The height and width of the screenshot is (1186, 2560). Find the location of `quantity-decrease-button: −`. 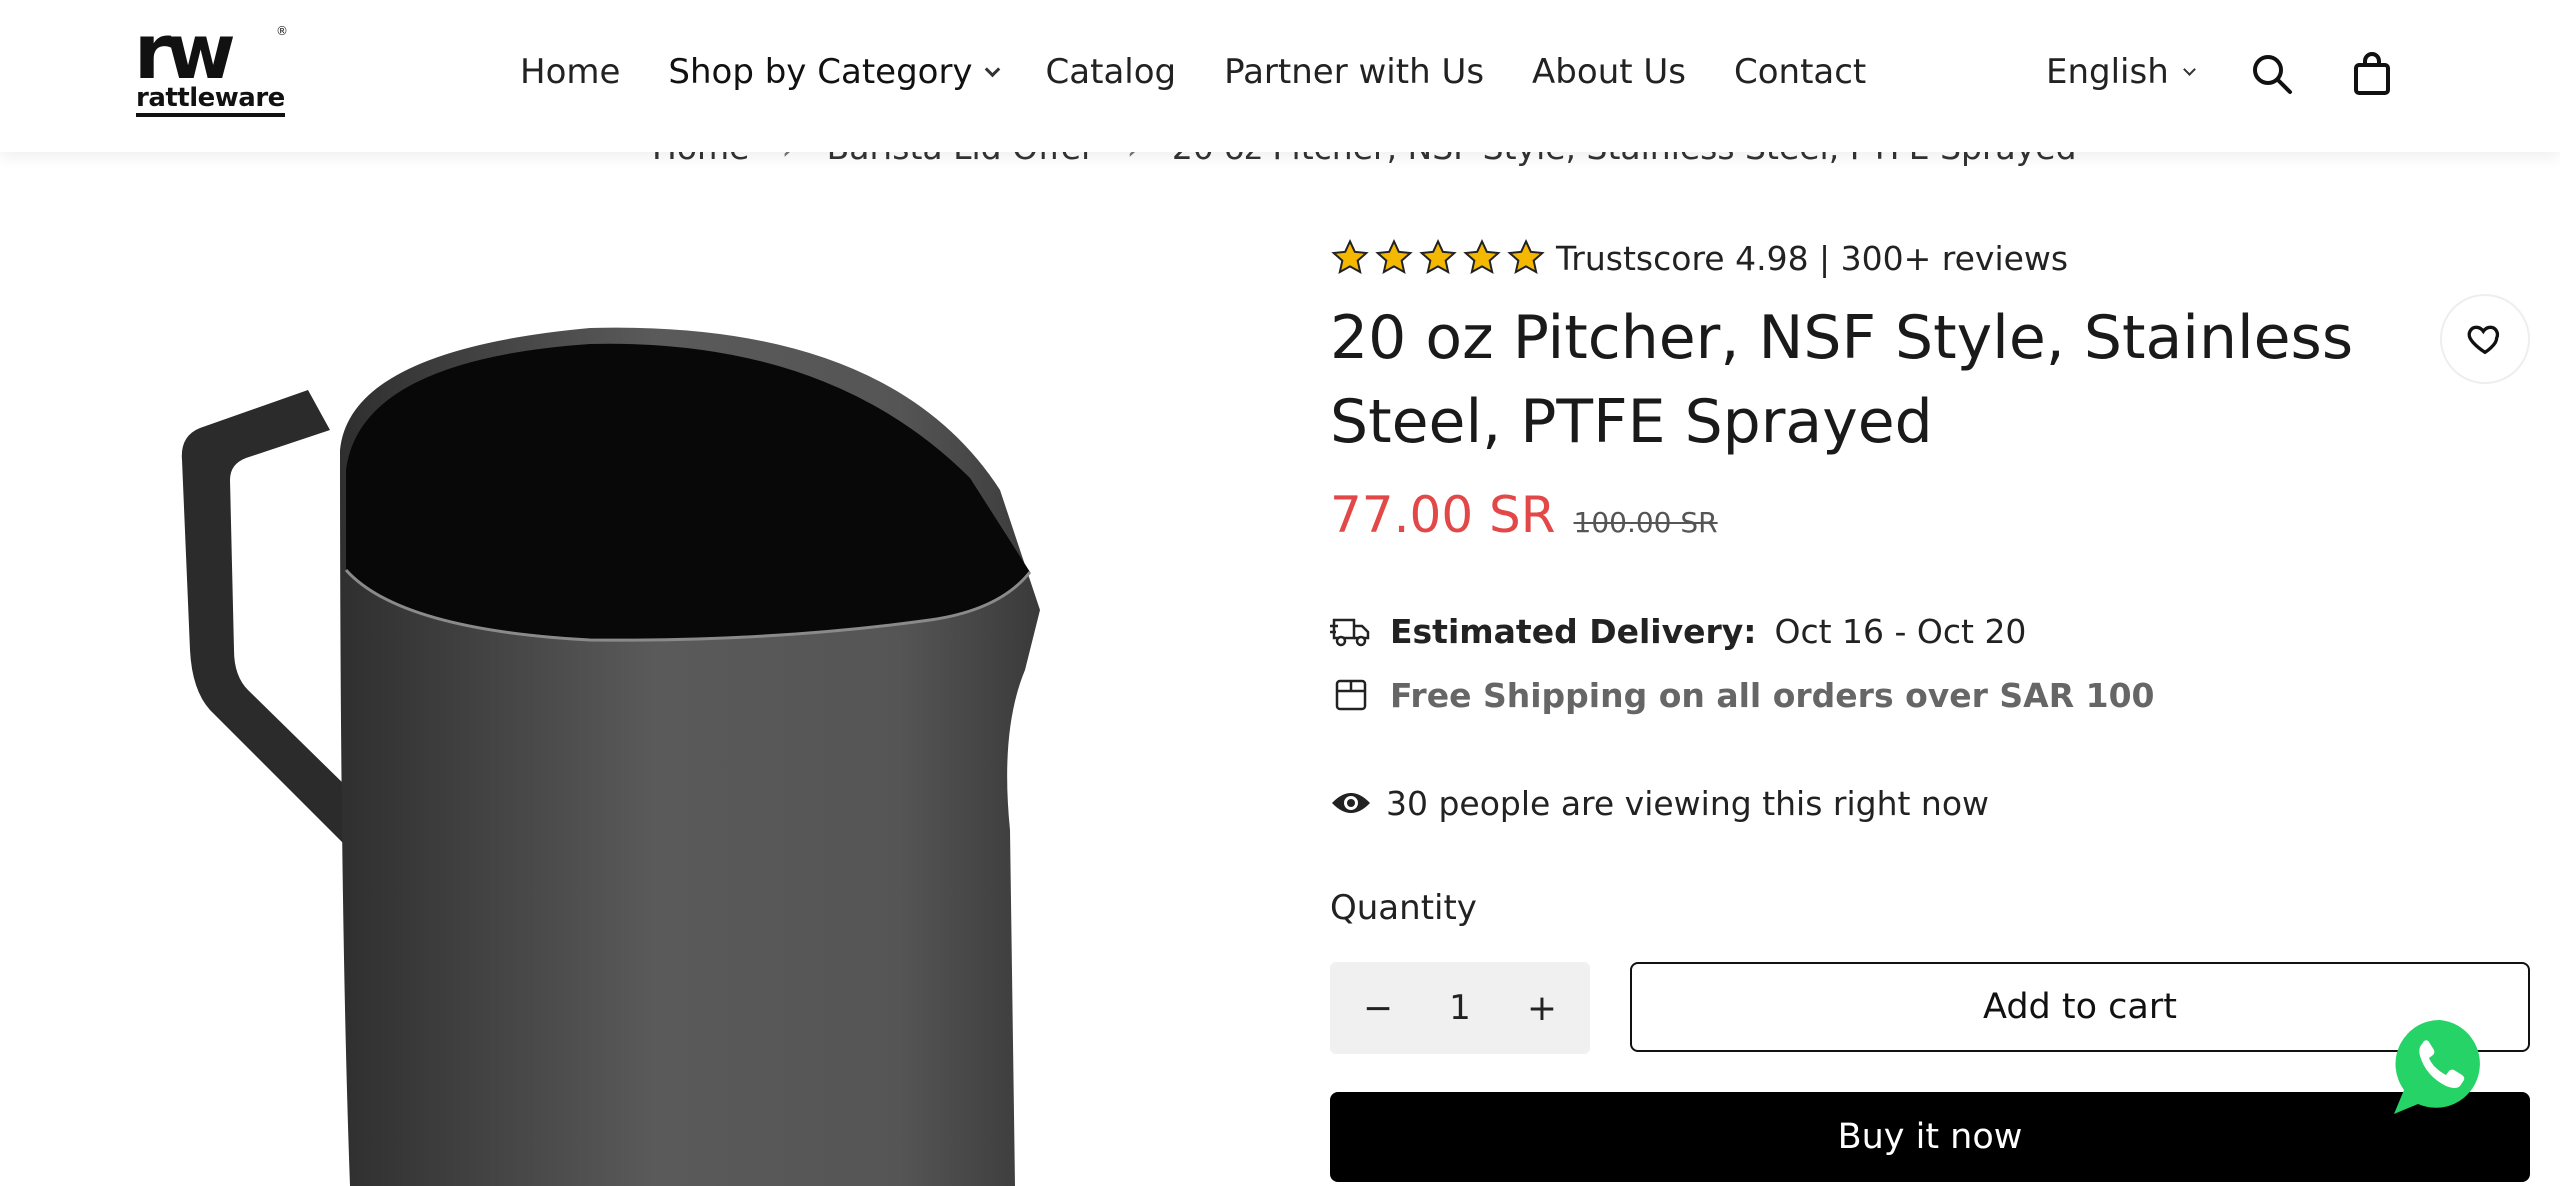

quantity-decrease-button: − is located at coordinates (1378, 1008).